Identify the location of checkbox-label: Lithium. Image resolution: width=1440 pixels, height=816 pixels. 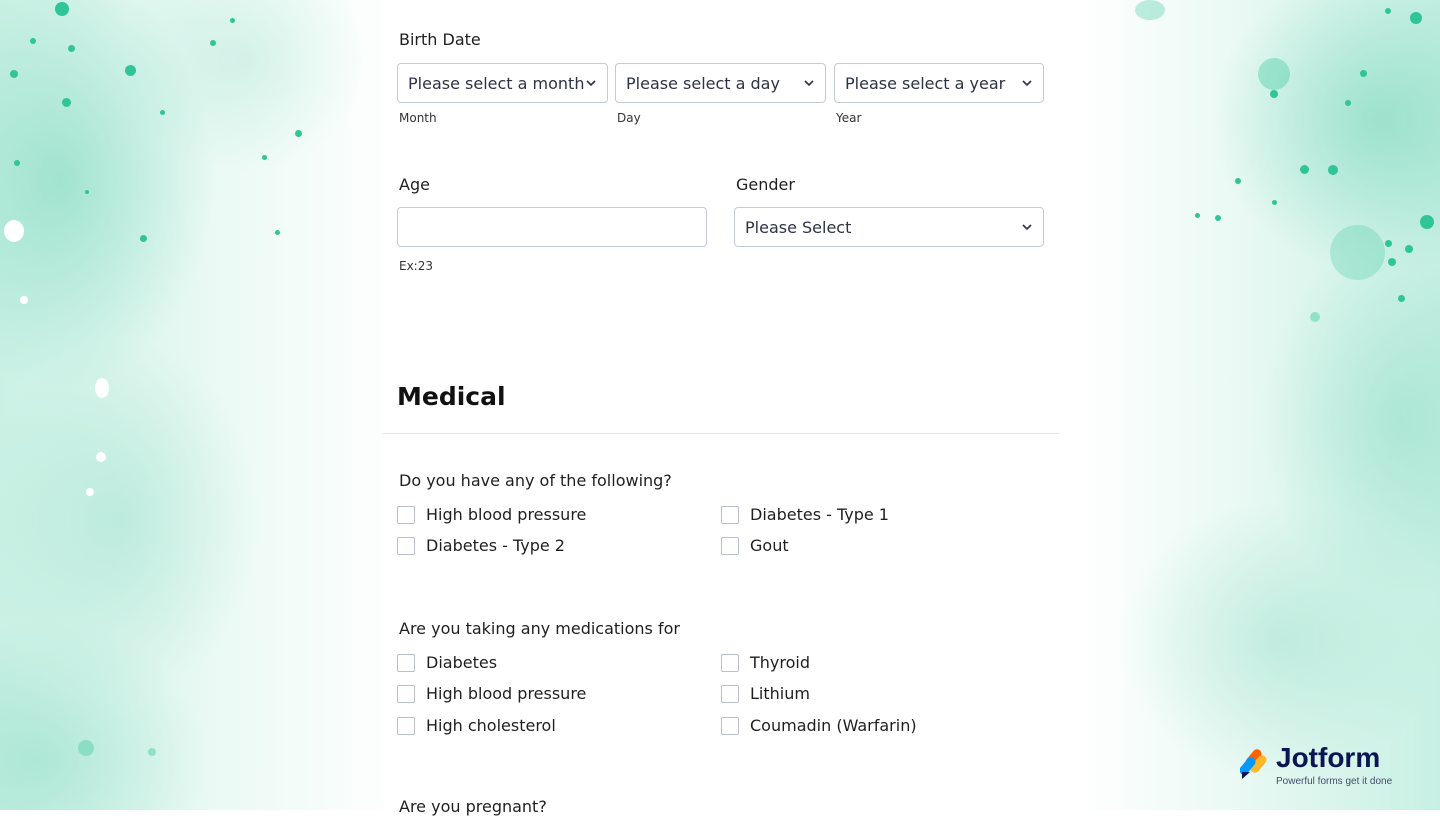
(780, 693).